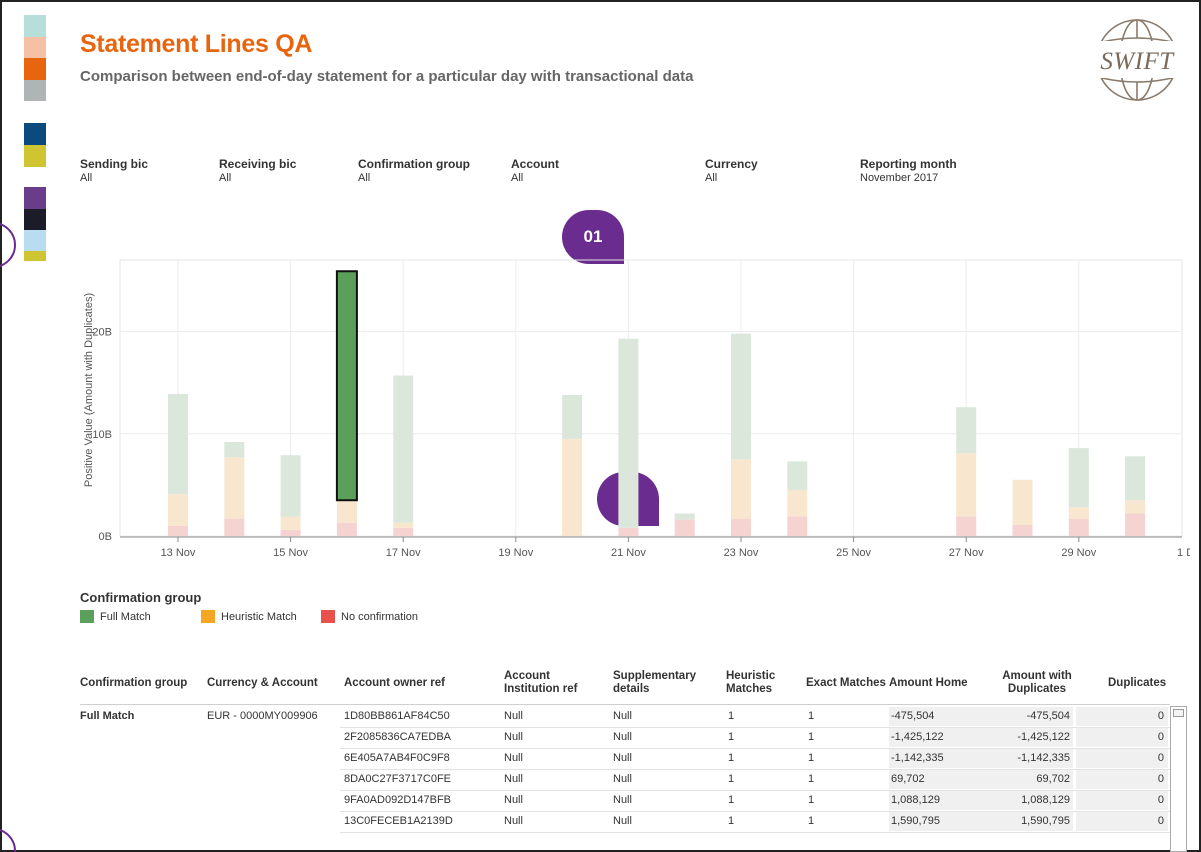 This screenshot has height=852, width=1201. Describe the element at coordinates (668, 683) in the screenshot. I see `column-header: Supplementary details` at that location.